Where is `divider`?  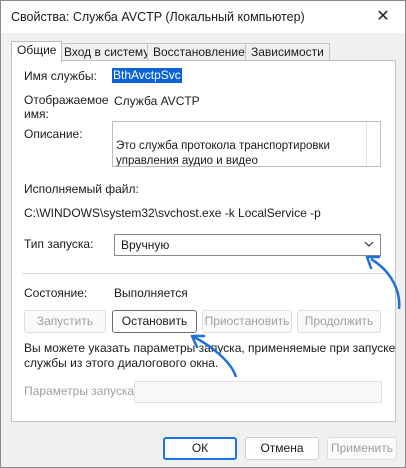
divider is located at coordinates (204, 273).